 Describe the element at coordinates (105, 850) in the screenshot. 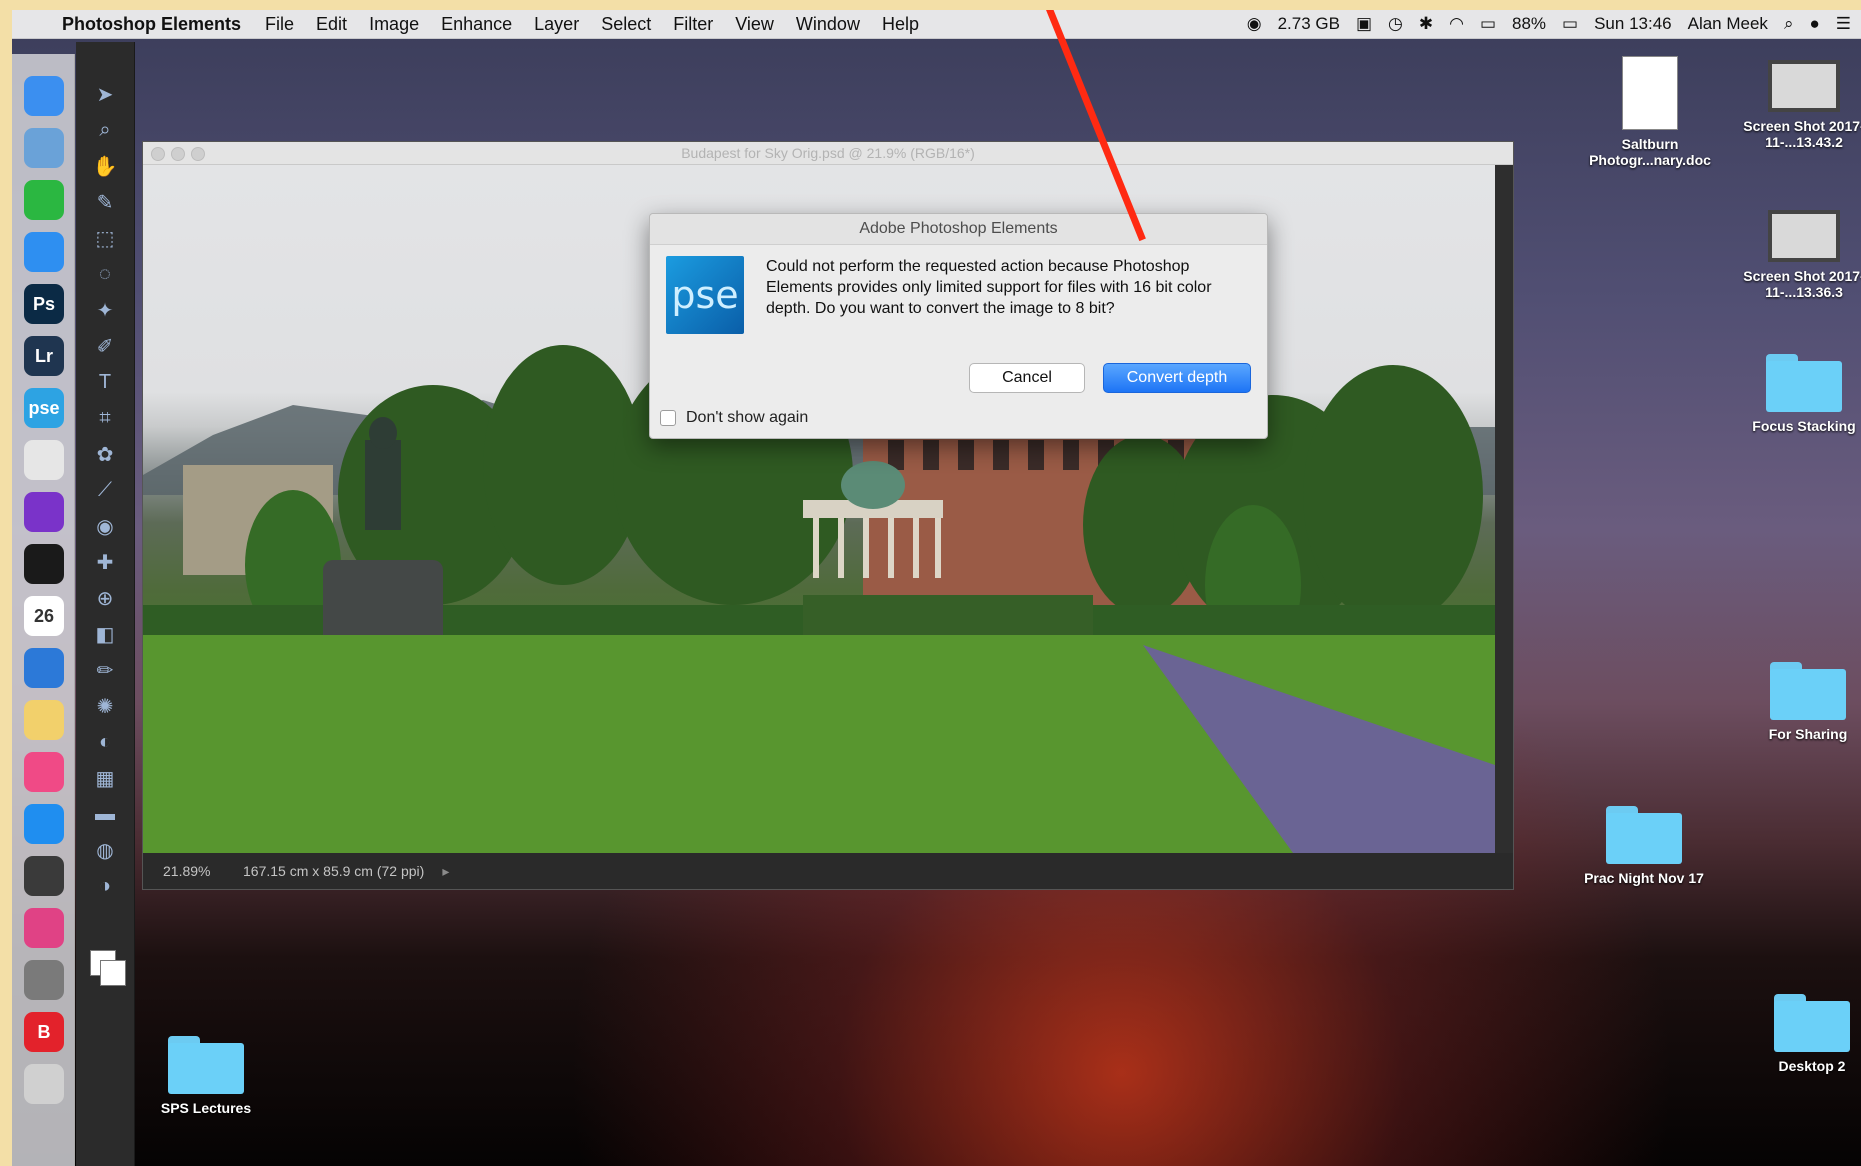

I see `blur-tool-icon: ◍` at that location.